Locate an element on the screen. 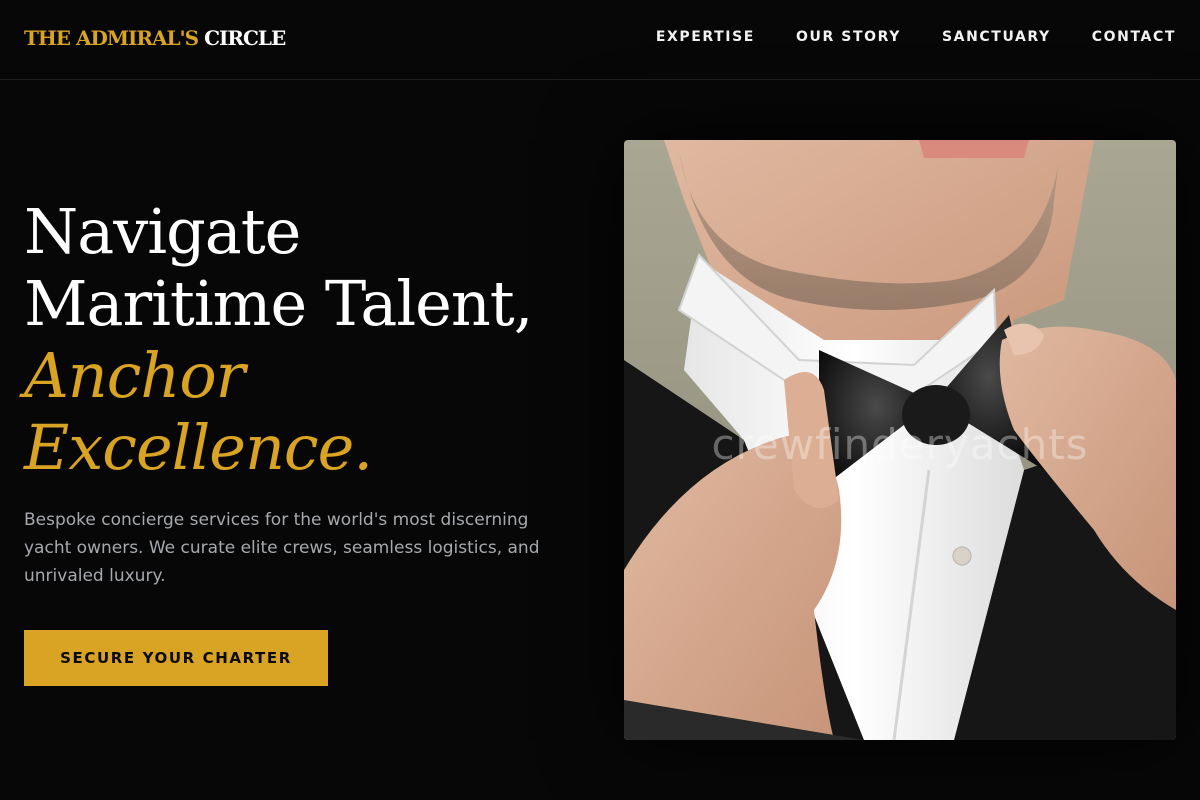 The image size is (1200, 800). headline-line-1: Navigate is located at coordinates (162, 231).